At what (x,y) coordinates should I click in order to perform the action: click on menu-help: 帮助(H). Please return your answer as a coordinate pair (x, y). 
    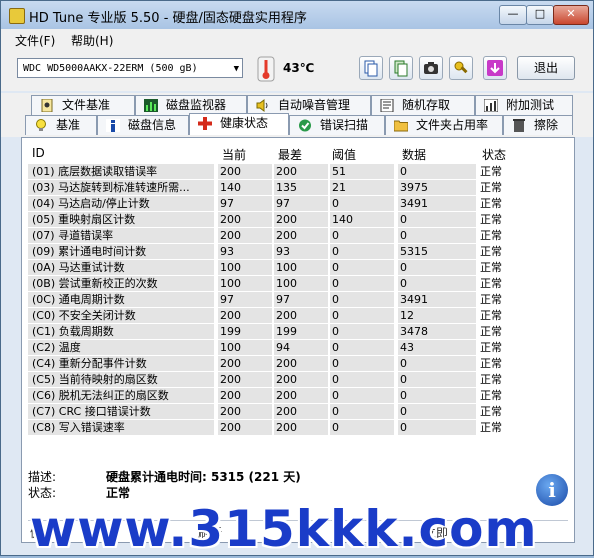
    Looking at the image, I should click on (92, 40).